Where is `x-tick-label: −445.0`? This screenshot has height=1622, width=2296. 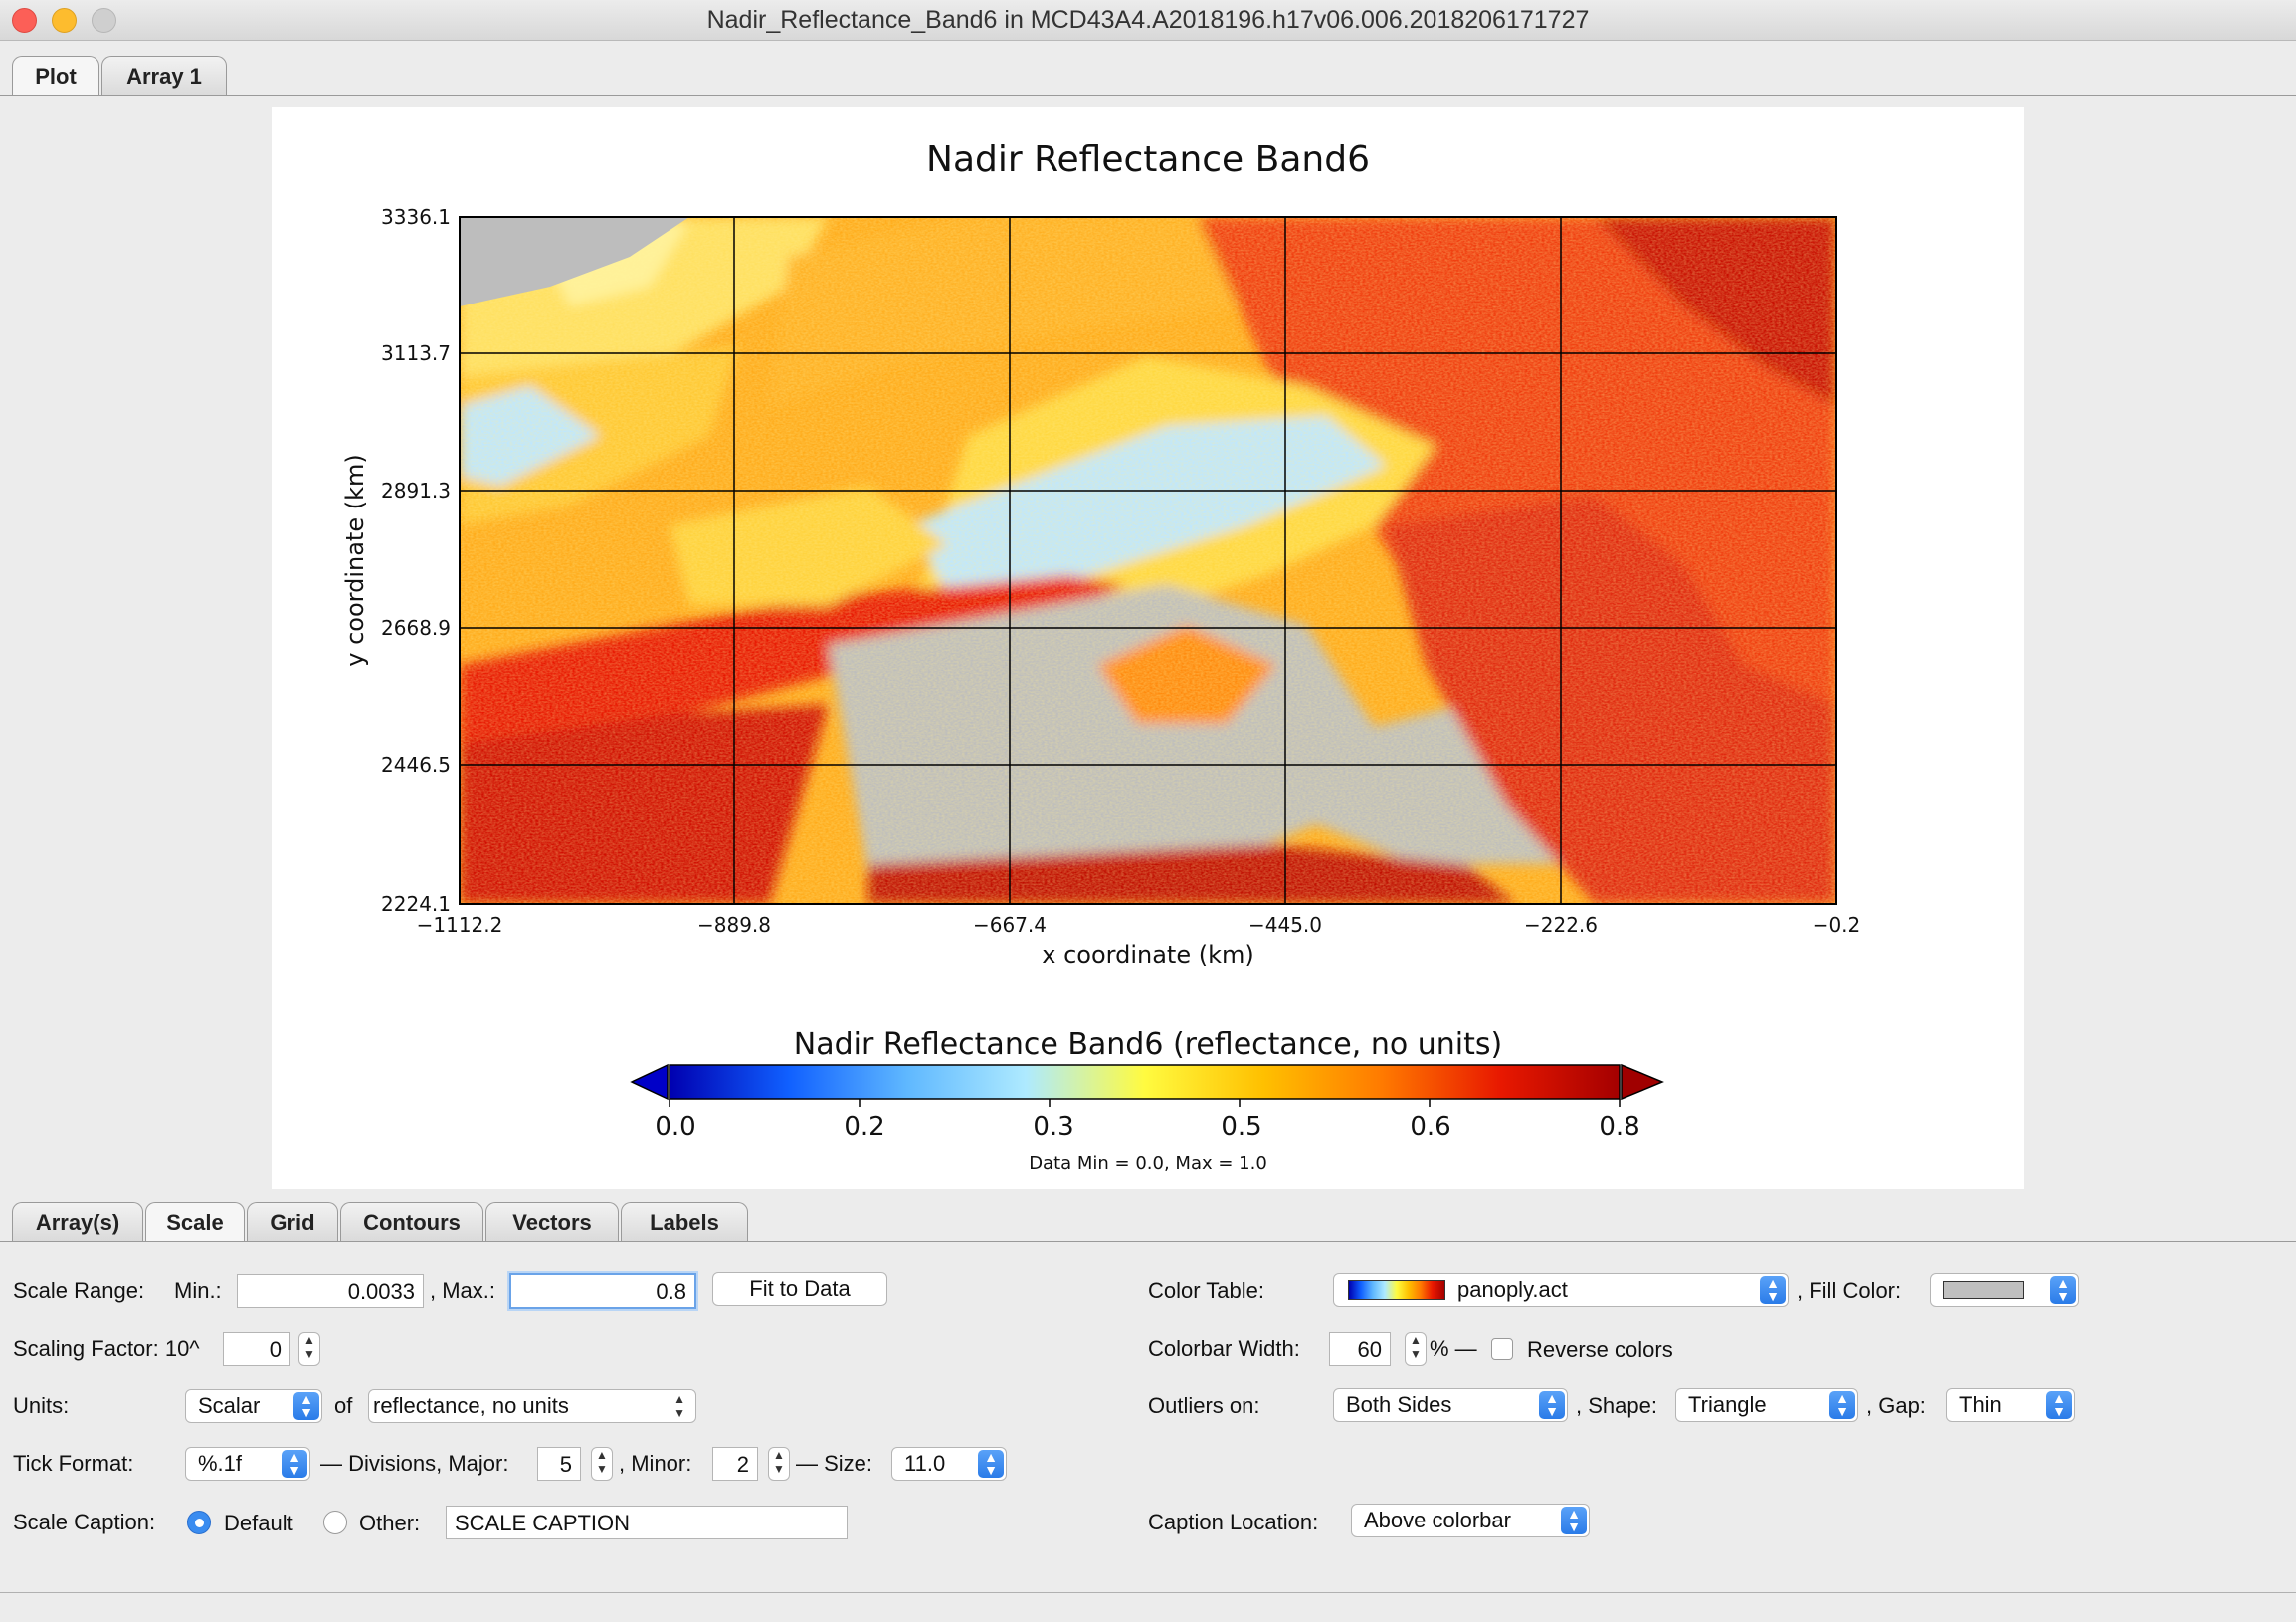
x-tick-label: −445.0 is located at coordinates (1285, 925).